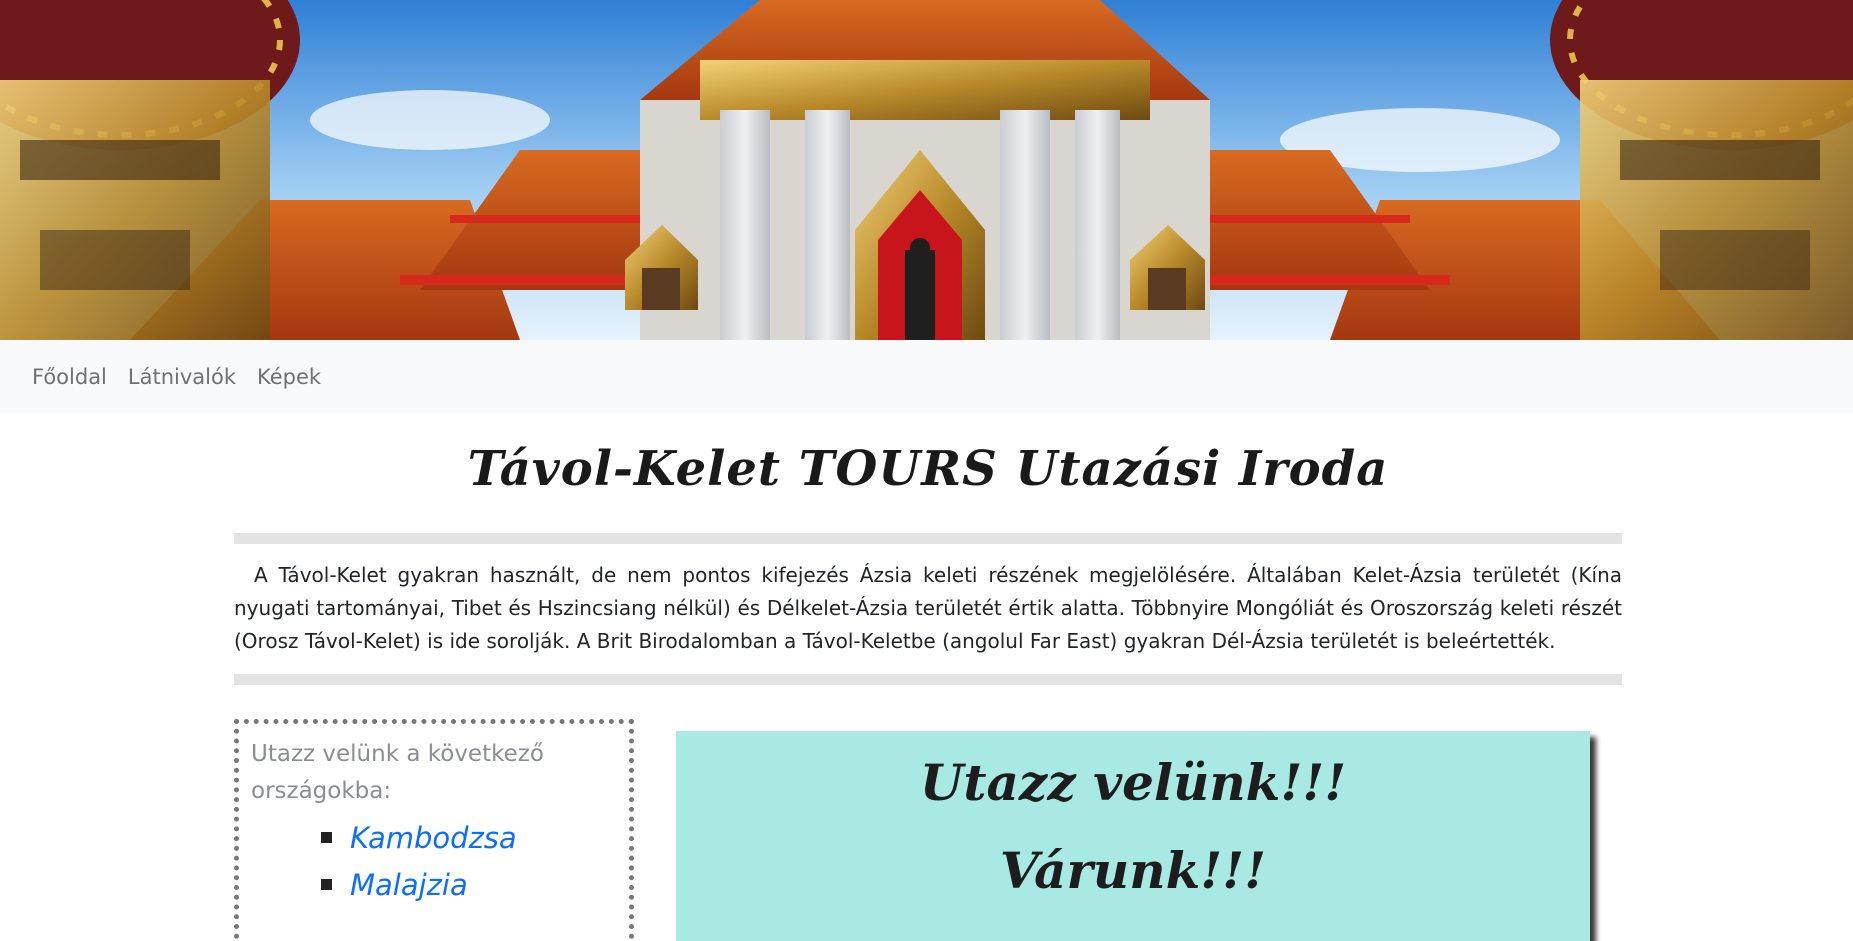 The image size is (1853, 941). I want to click on nav-link-latnivalok: Látnivalók, so click(182, 377).